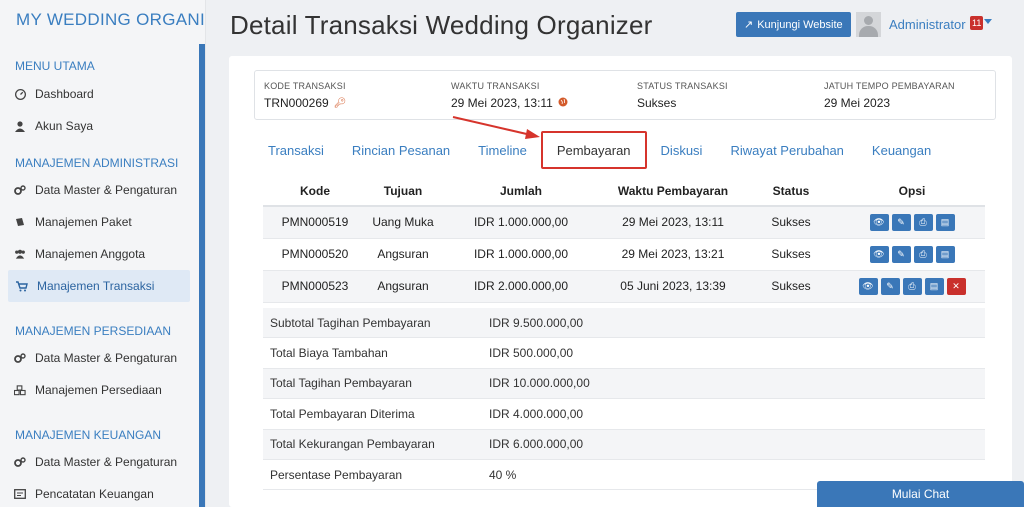 The height and width of the screenshot is (507, 1024). Describe the element at coordinates (988, 21) in the screenshot. I see `chevron-down-icon` at that location.